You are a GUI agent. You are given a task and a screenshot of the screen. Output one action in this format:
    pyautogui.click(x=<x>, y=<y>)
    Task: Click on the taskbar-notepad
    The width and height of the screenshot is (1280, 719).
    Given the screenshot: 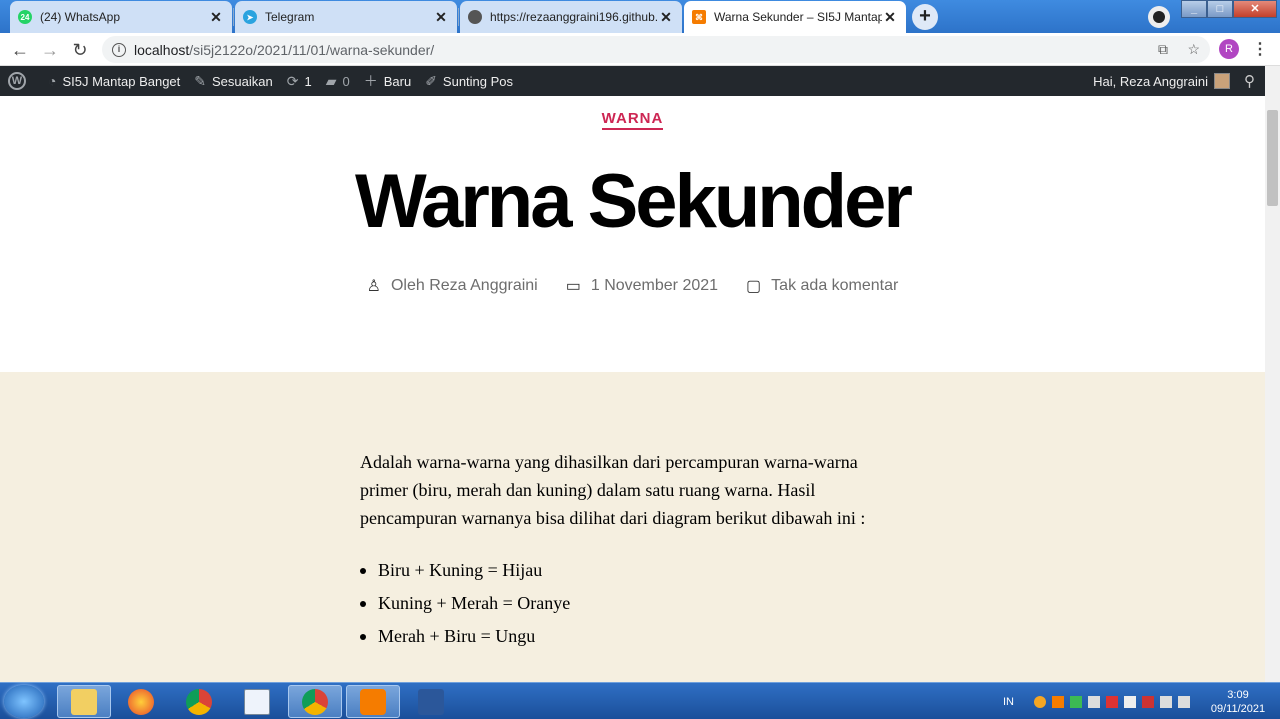 What is the action you would take?
    pyautogui.click(x=257, y=701)
    